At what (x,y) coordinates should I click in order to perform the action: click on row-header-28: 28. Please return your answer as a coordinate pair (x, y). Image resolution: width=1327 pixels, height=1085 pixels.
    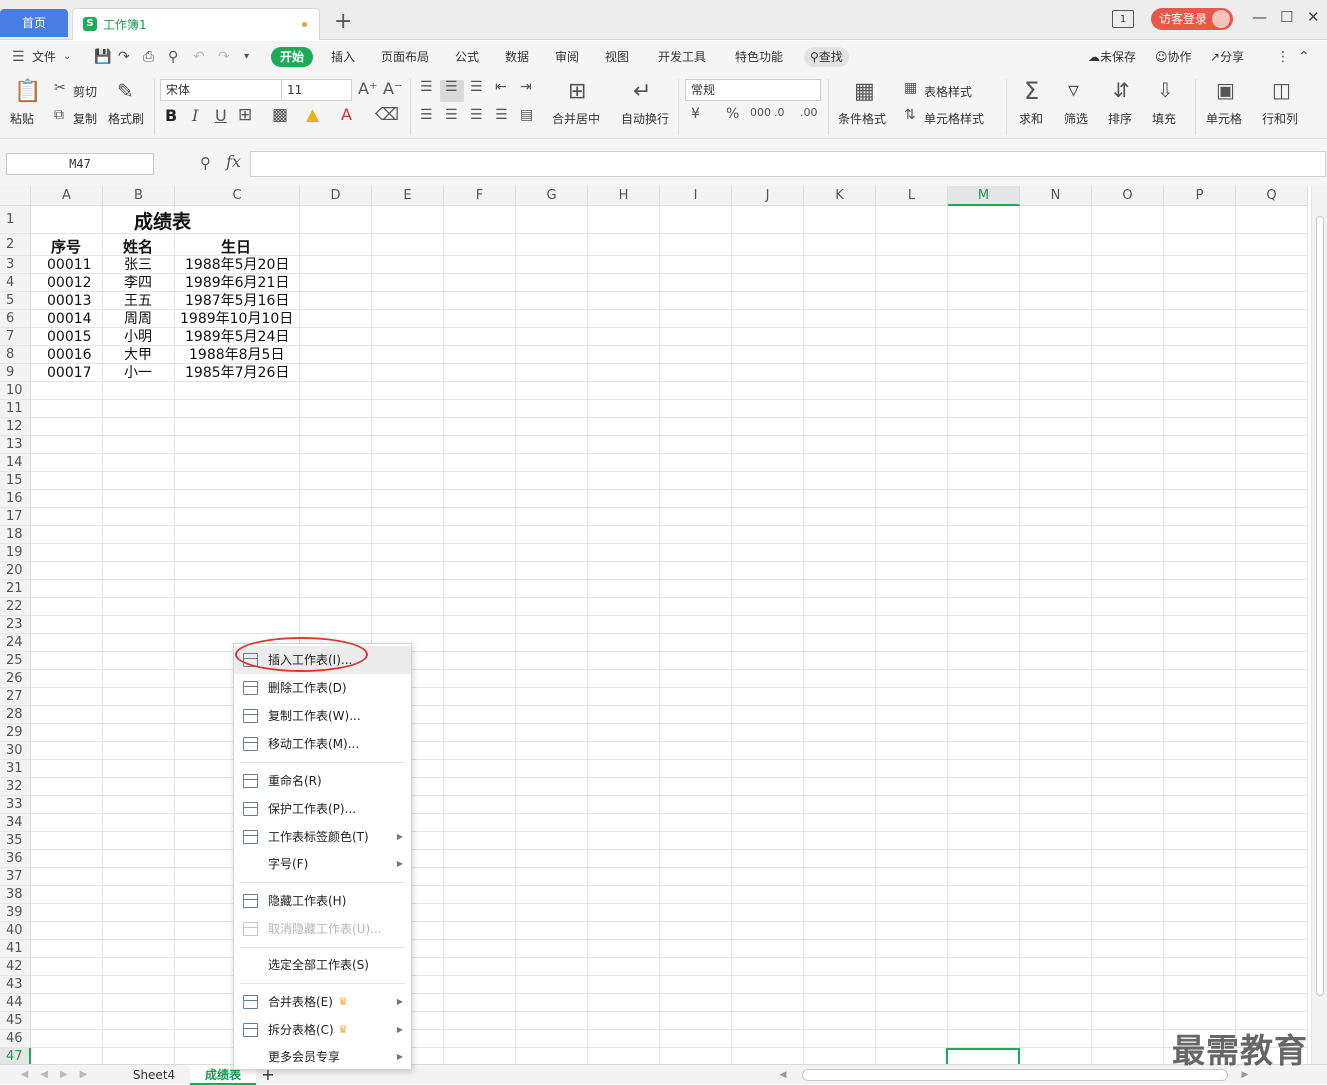
    Looking at the image, I should click on (15, 715).